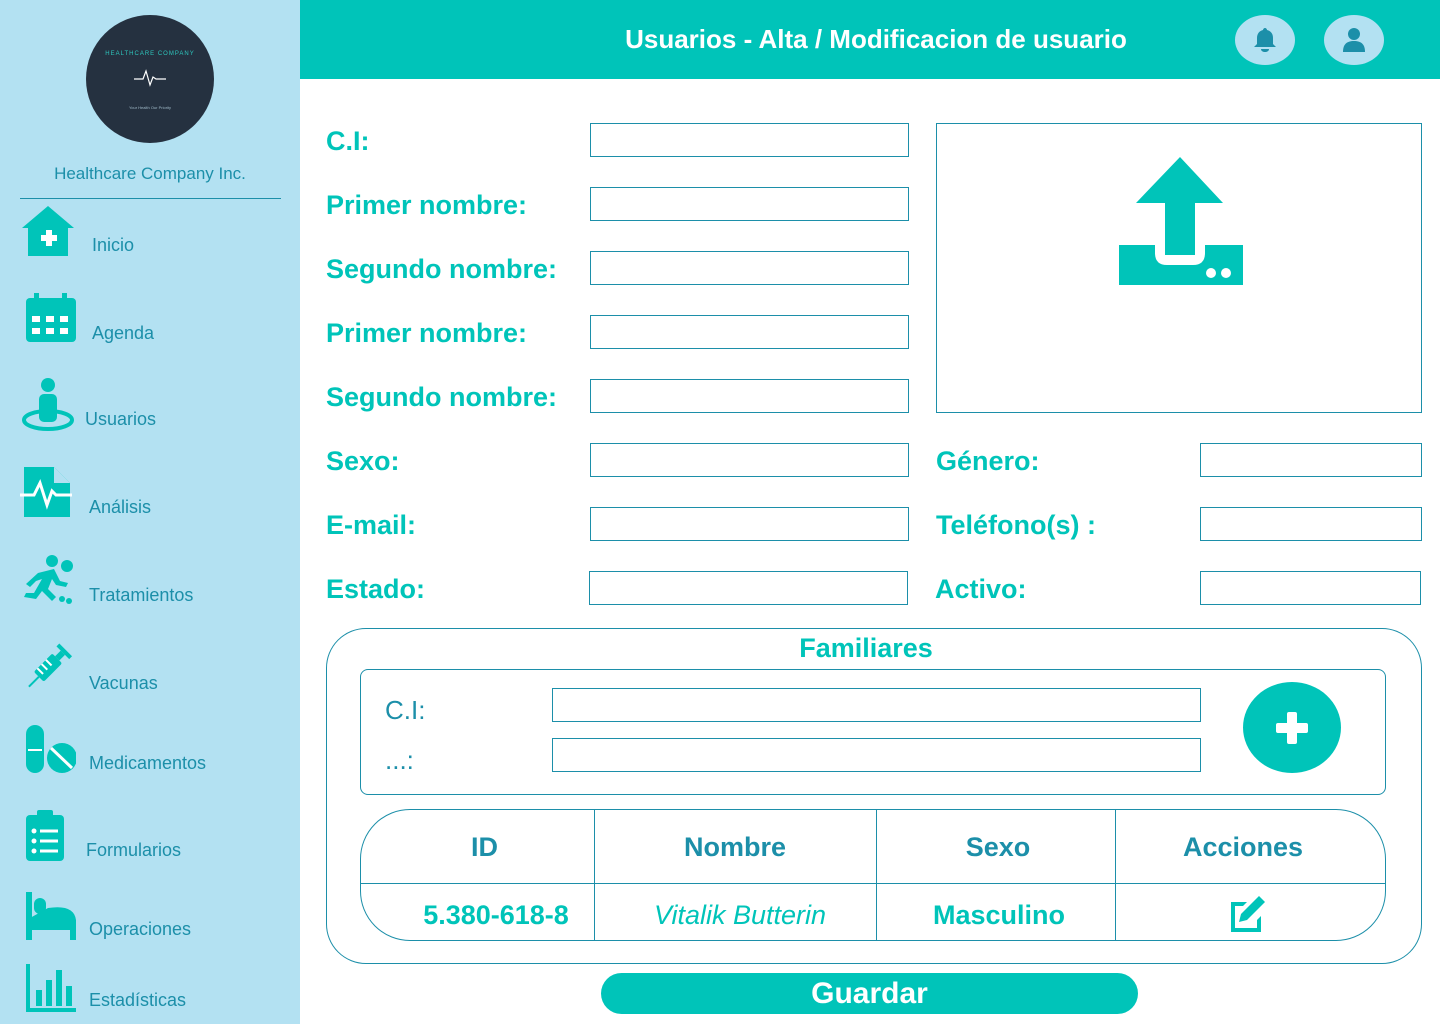 This screenshot has width=1440, height=1024. What do you see at coordinates (48, 231) in the screenshot?
I see `home-medical-icon` at bounding box center [48, 231].